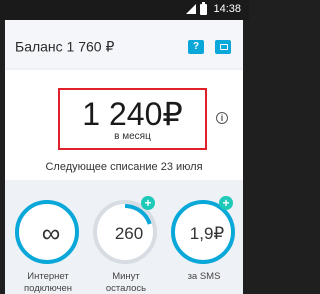 The image size is (320, 294). What do you see at coordinates (65, 46) in the screenshot?
I see `balance-title: Баланс 1 760 ₽` at bounding box center [65, 46].